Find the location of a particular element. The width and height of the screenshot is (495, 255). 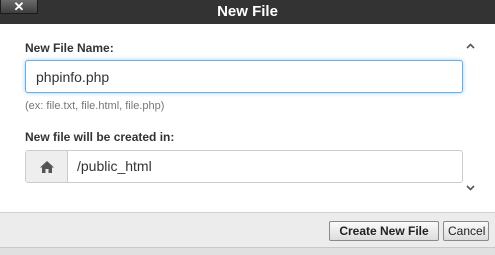

dialog-title: New File is located at coordinates (247, 11).